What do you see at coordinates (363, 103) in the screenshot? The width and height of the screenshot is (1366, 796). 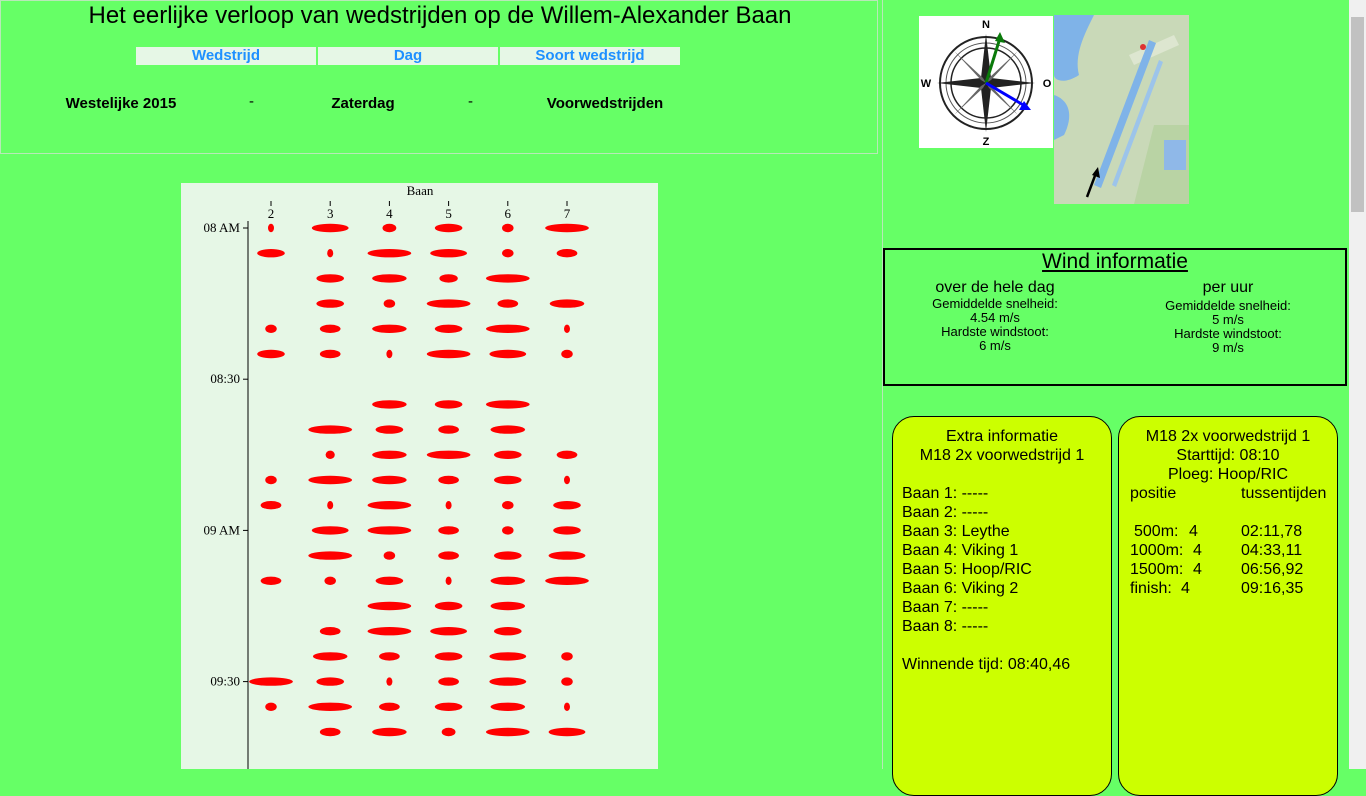 I see `selected-dag: Zaterdag` at bounding box center [363, 103].